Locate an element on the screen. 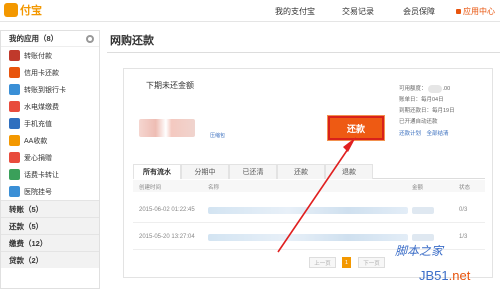 The height and width of the screenshot is (289, 500). sidebar-section: 缴费（12） is located at coordinates (50, 242).